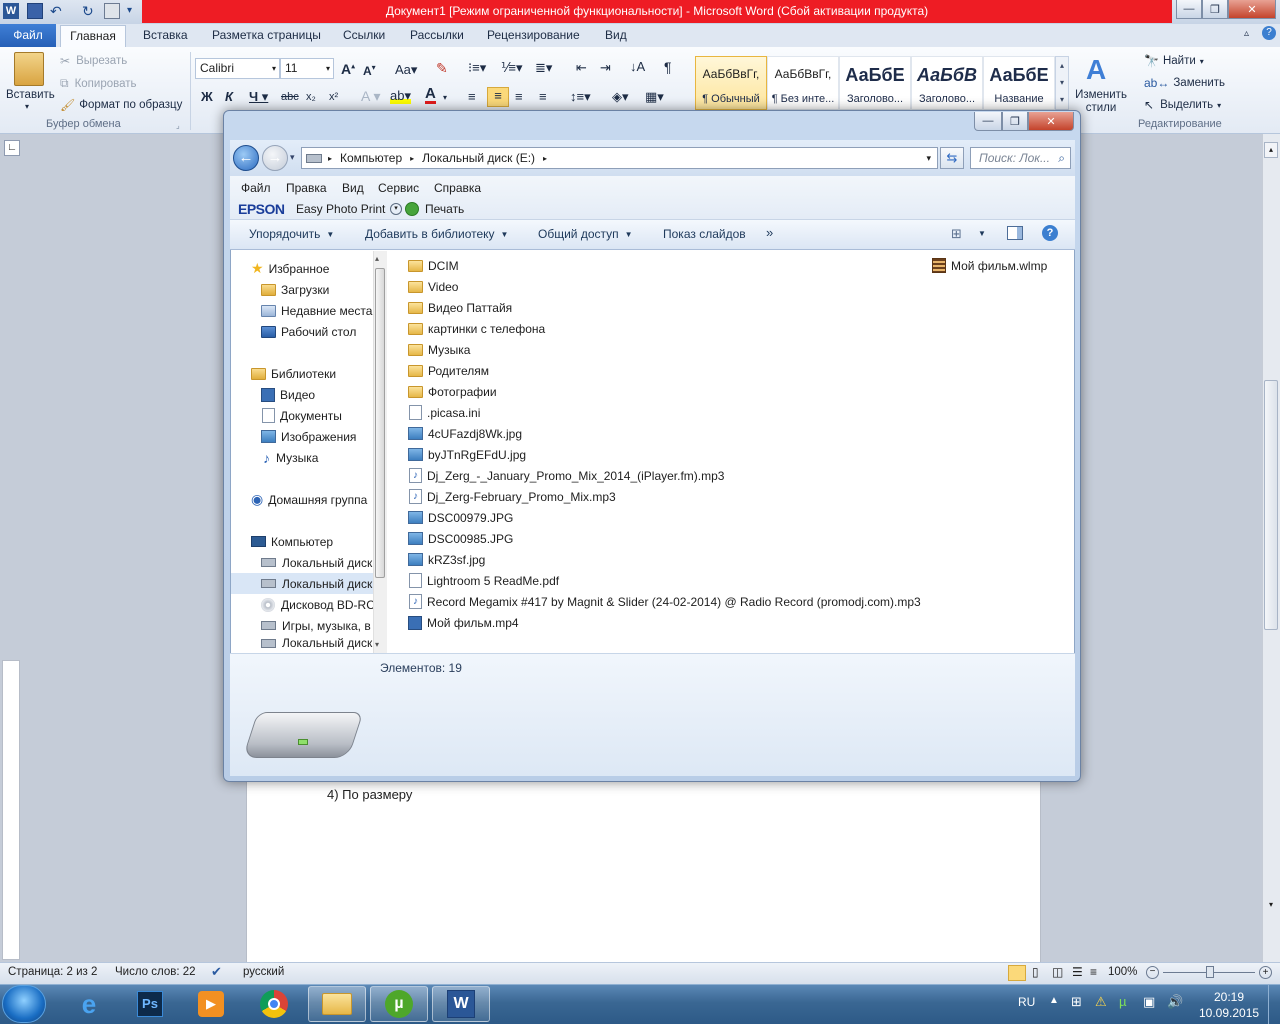  Describe the element at coordinates (302, 331) in the screenshot. I see `nav-desktop: Рабочий стол` at that location.